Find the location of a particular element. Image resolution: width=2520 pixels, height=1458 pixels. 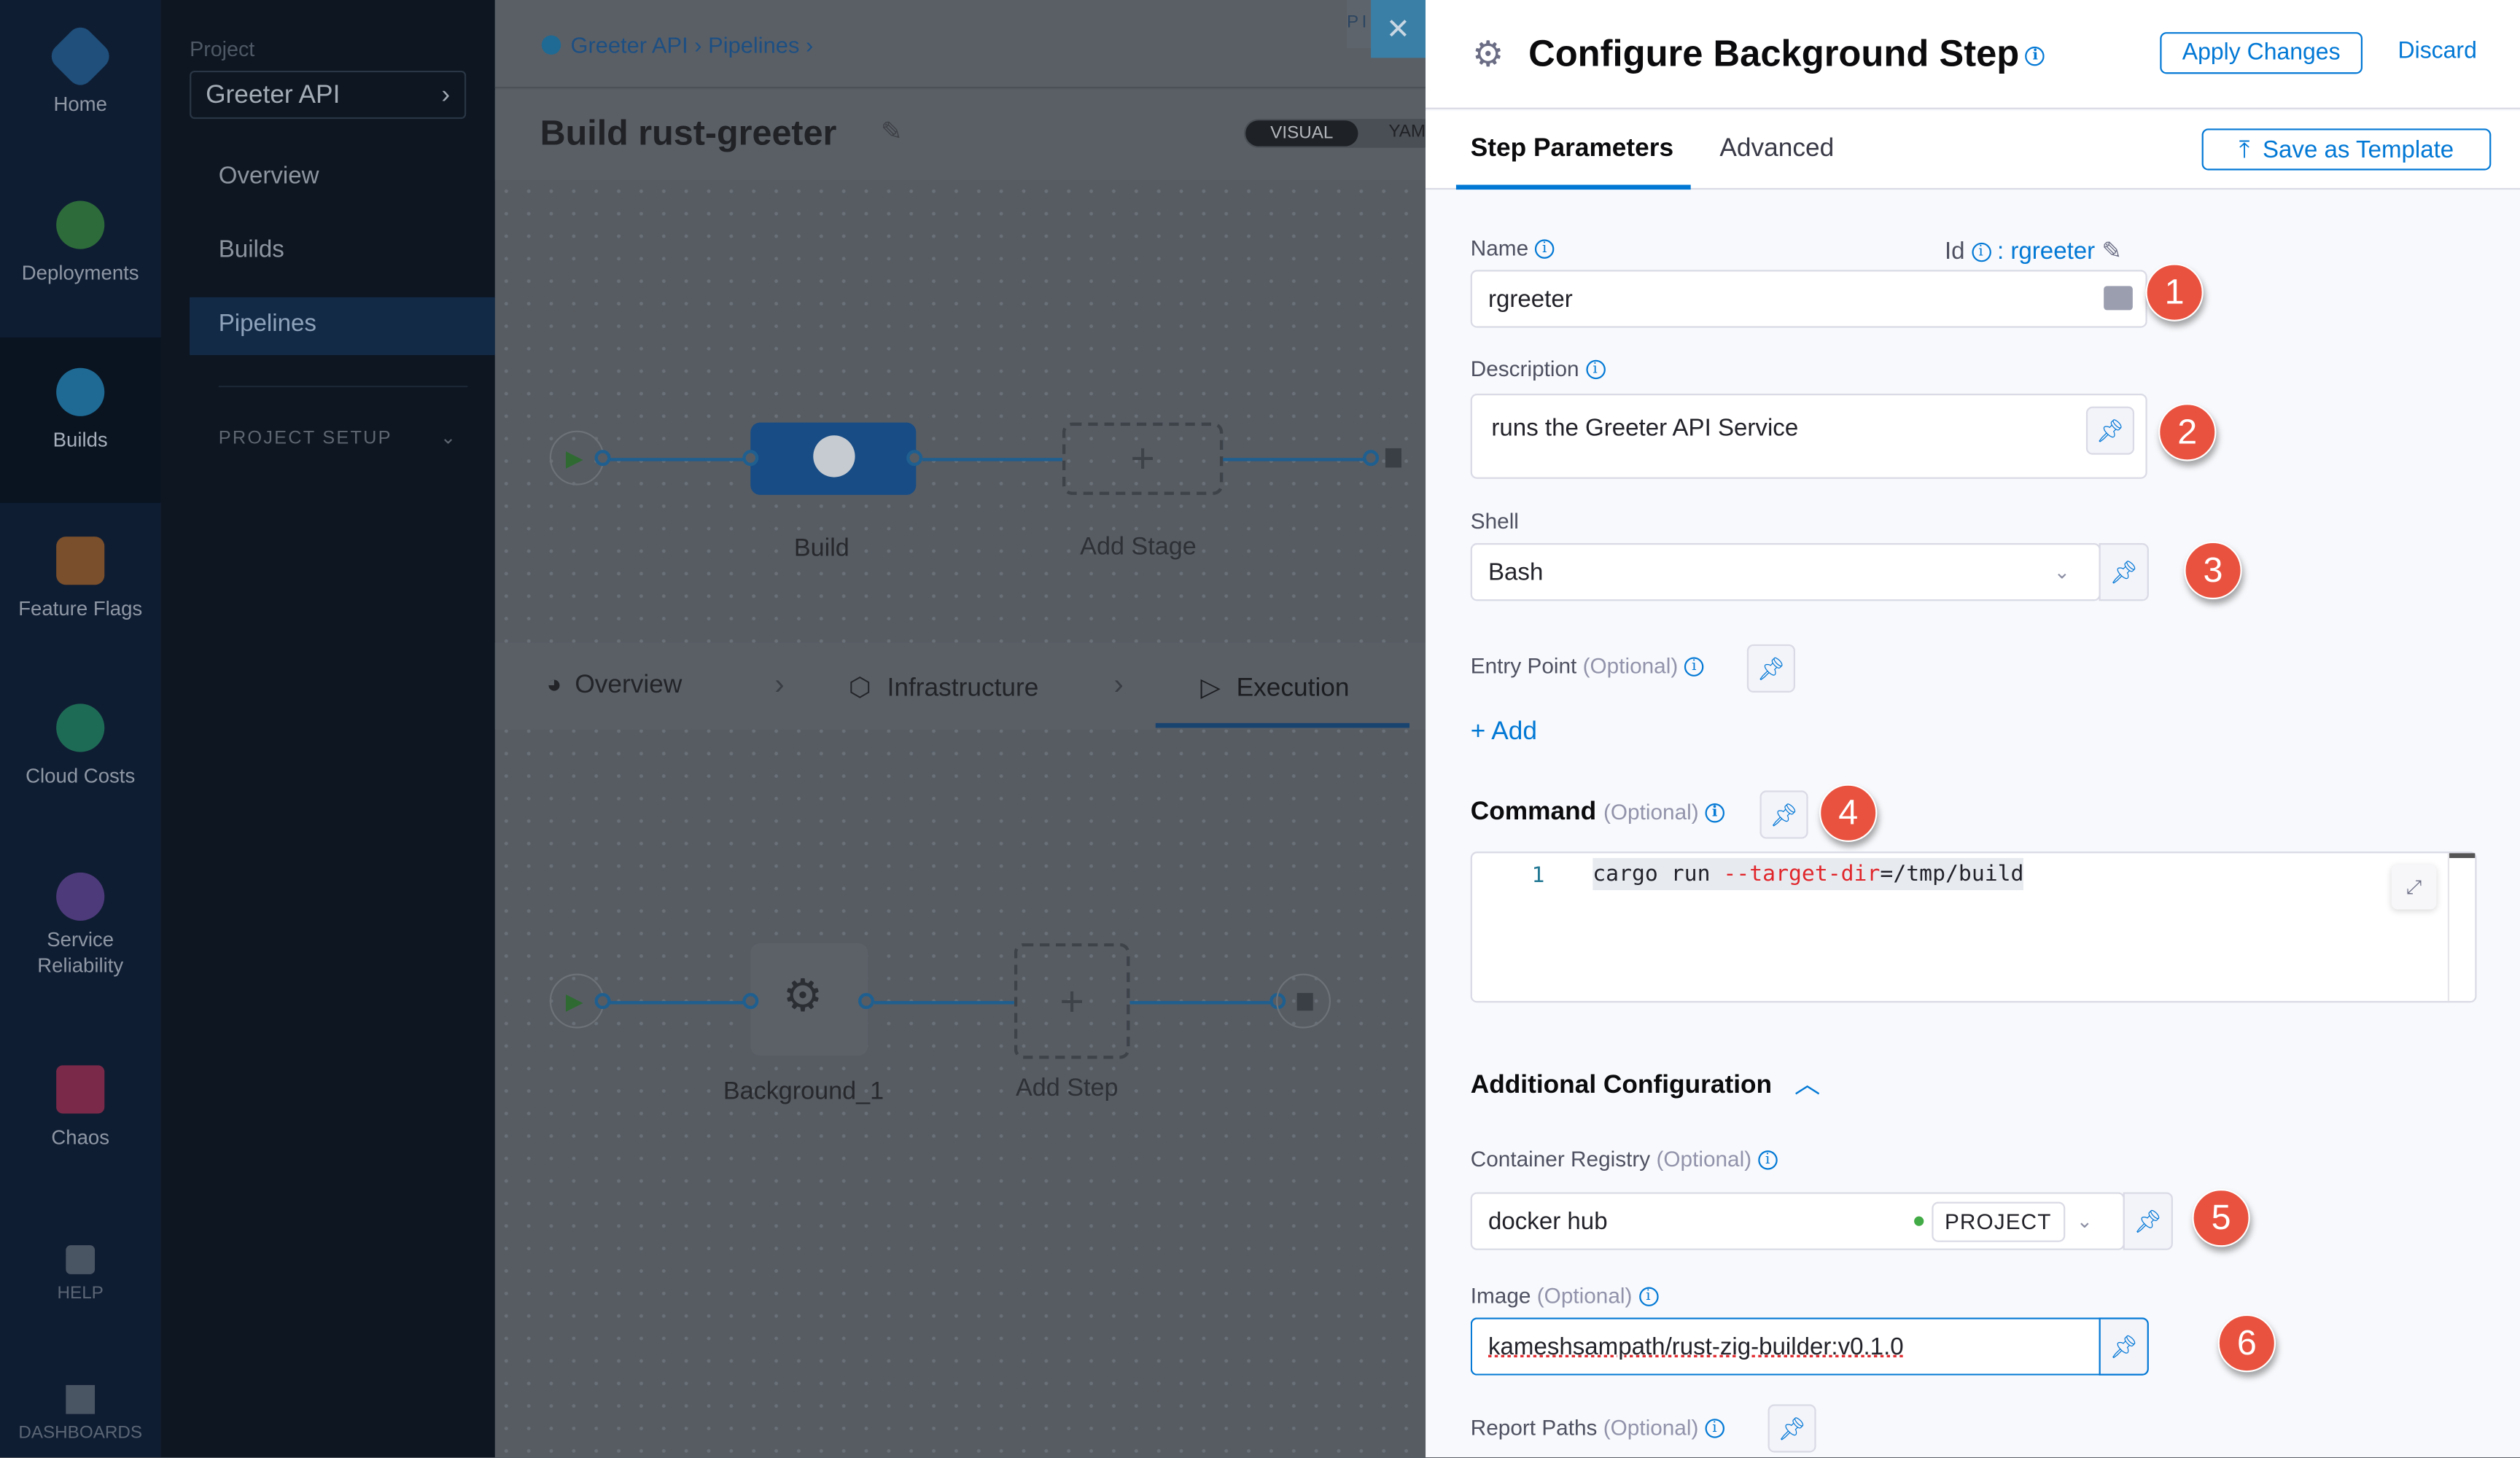

add-stage-button: + is located at coordinates (1143, 458).